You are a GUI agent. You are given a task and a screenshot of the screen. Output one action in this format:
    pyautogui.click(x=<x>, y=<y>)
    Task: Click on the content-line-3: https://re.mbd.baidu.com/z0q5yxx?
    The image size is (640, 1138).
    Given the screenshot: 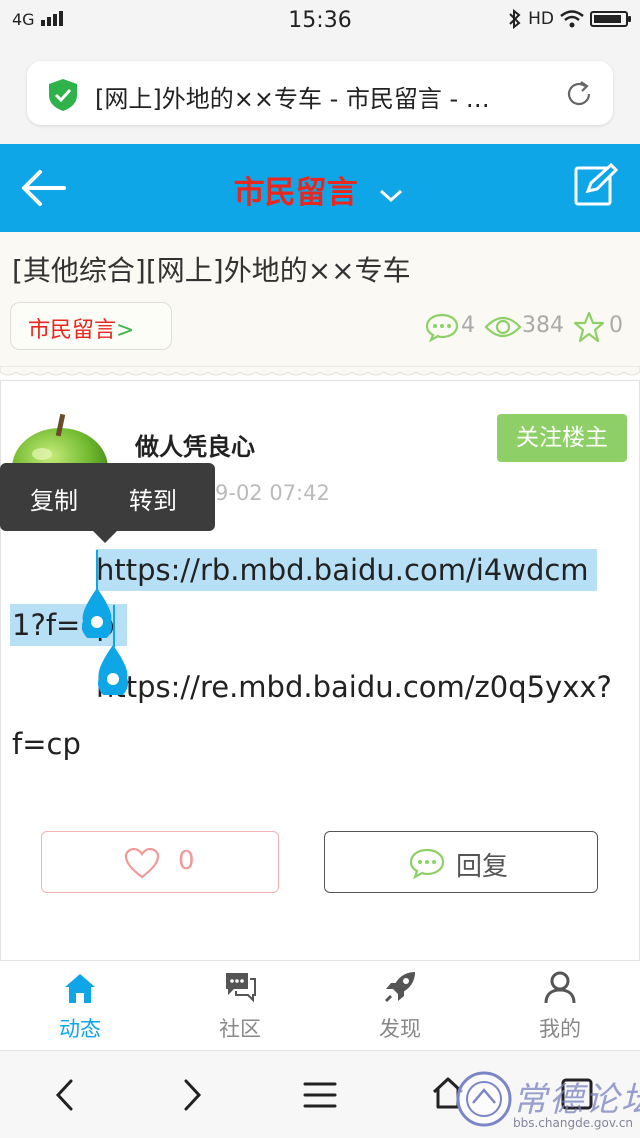 What is the action you would take?
    pyautogui.click(x=354, y=687)
    